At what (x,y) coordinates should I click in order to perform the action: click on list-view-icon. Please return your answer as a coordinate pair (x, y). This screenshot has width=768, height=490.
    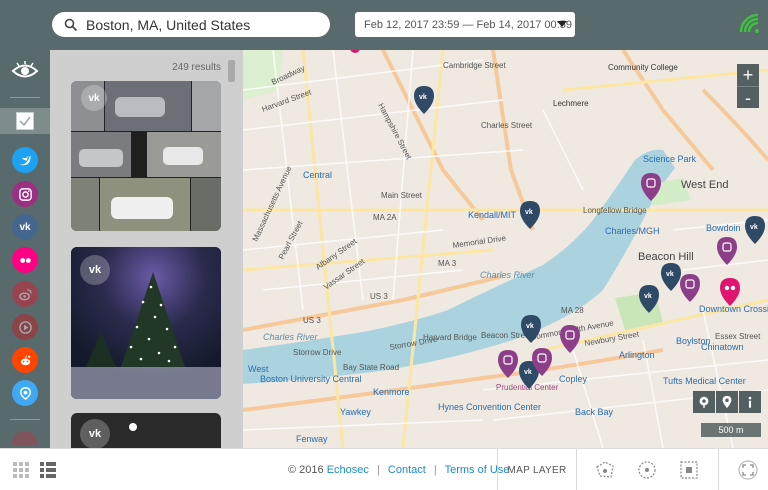
    Looking at the image, I should click on (48, 470).